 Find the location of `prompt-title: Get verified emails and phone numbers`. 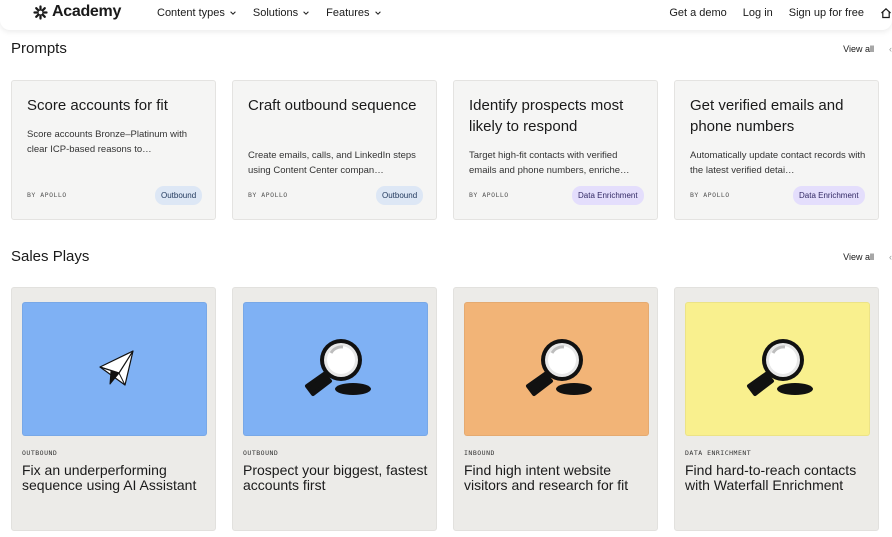

prompt-title: Get verified emails and phone numbers is located at coordinates (767, 116).